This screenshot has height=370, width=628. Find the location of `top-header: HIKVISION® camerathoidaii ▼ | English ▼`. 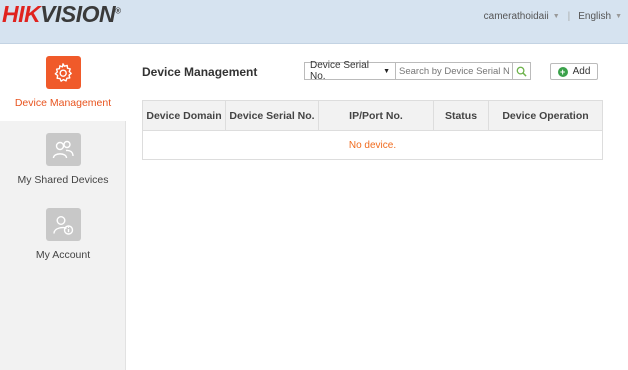

top-header: HIKVISION® camerathoidaii ▼ | English ▼ is located at coordinates (314, 22).